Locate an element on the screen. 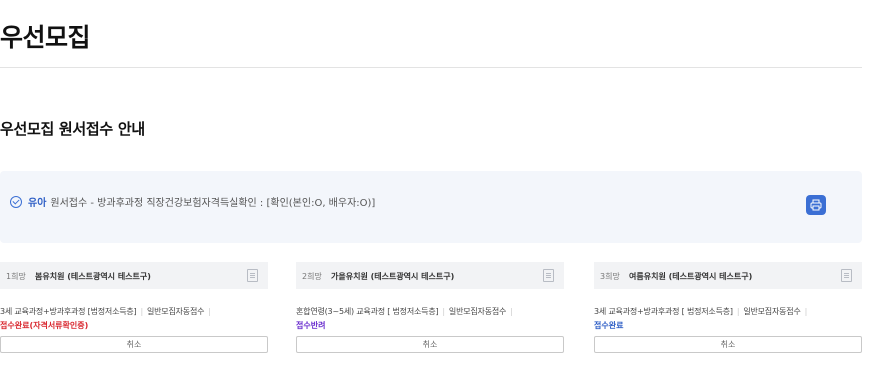  card-school: 여름유치원 (테스트광역시 테스트구) is located at coordinates (691, 276).